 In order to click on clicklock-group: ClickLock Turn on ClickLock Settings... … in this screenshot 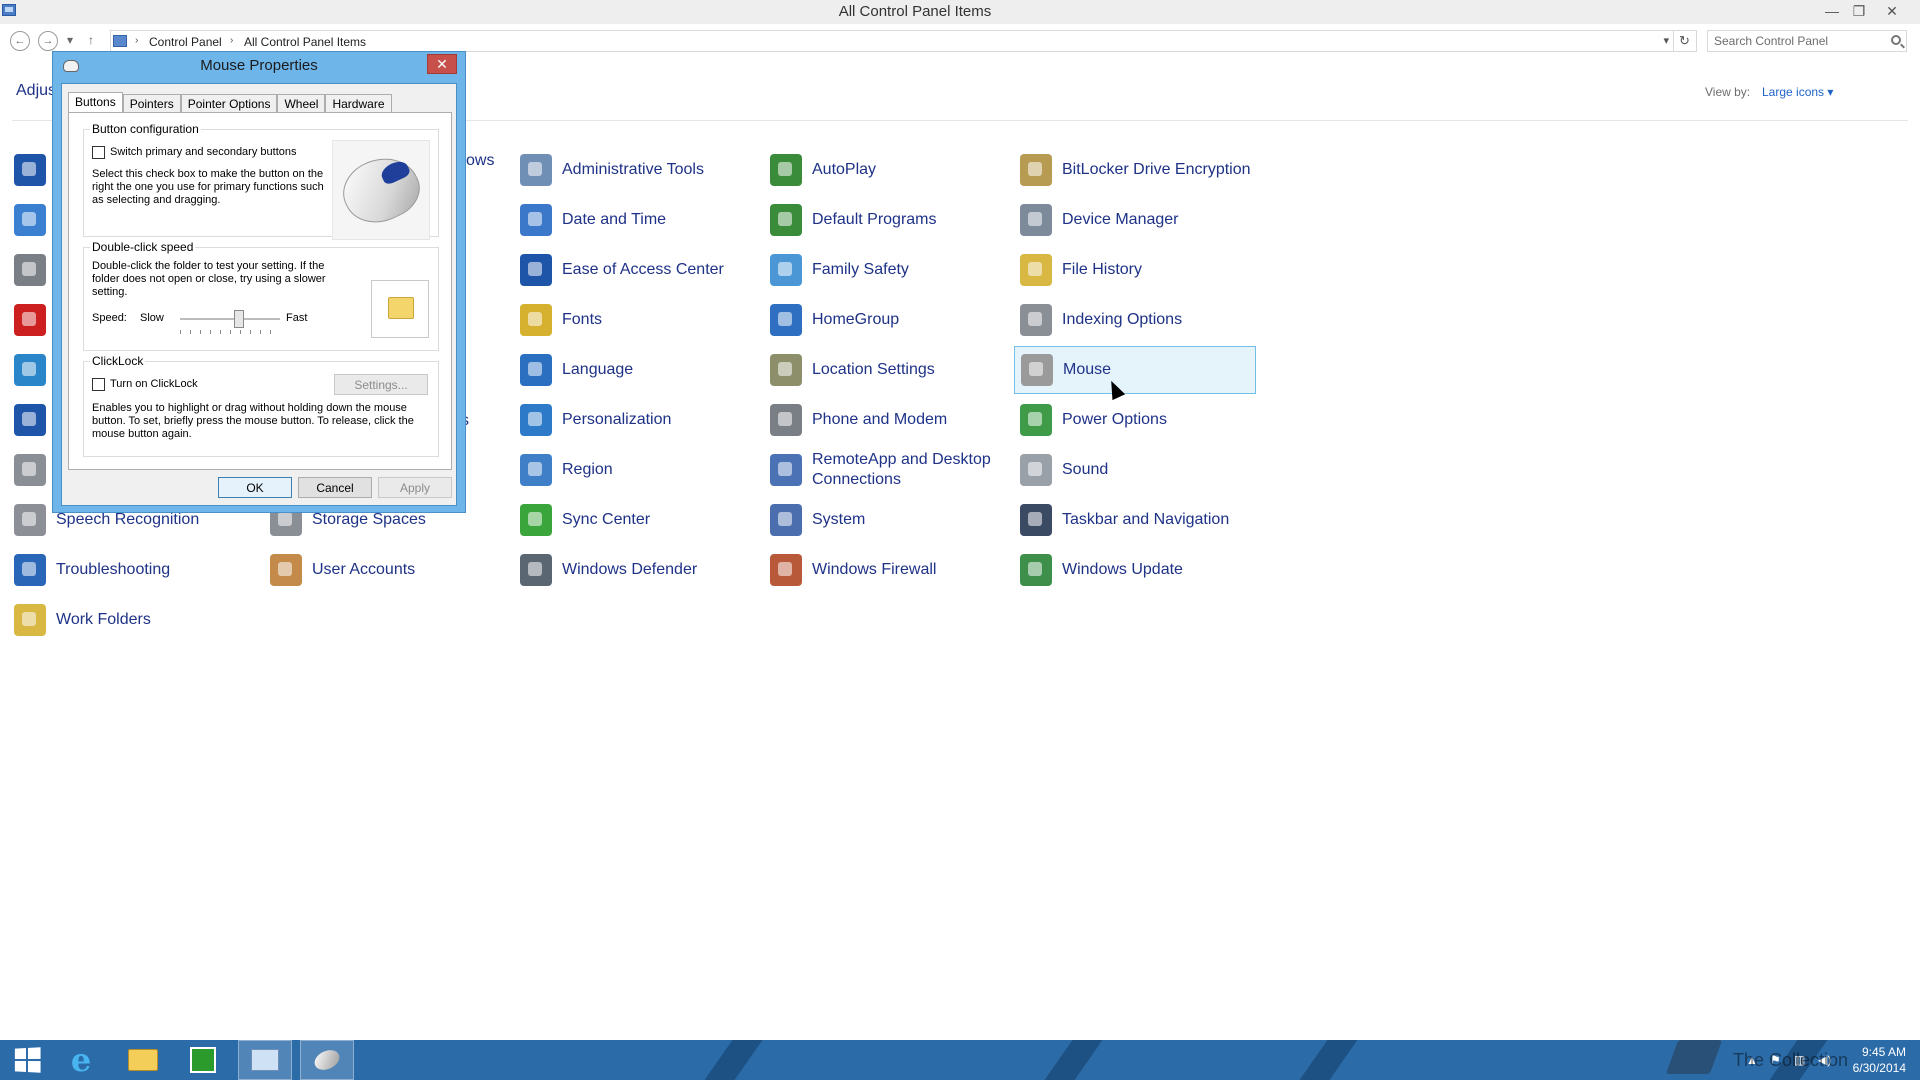, I will do `click(261, 405)`.